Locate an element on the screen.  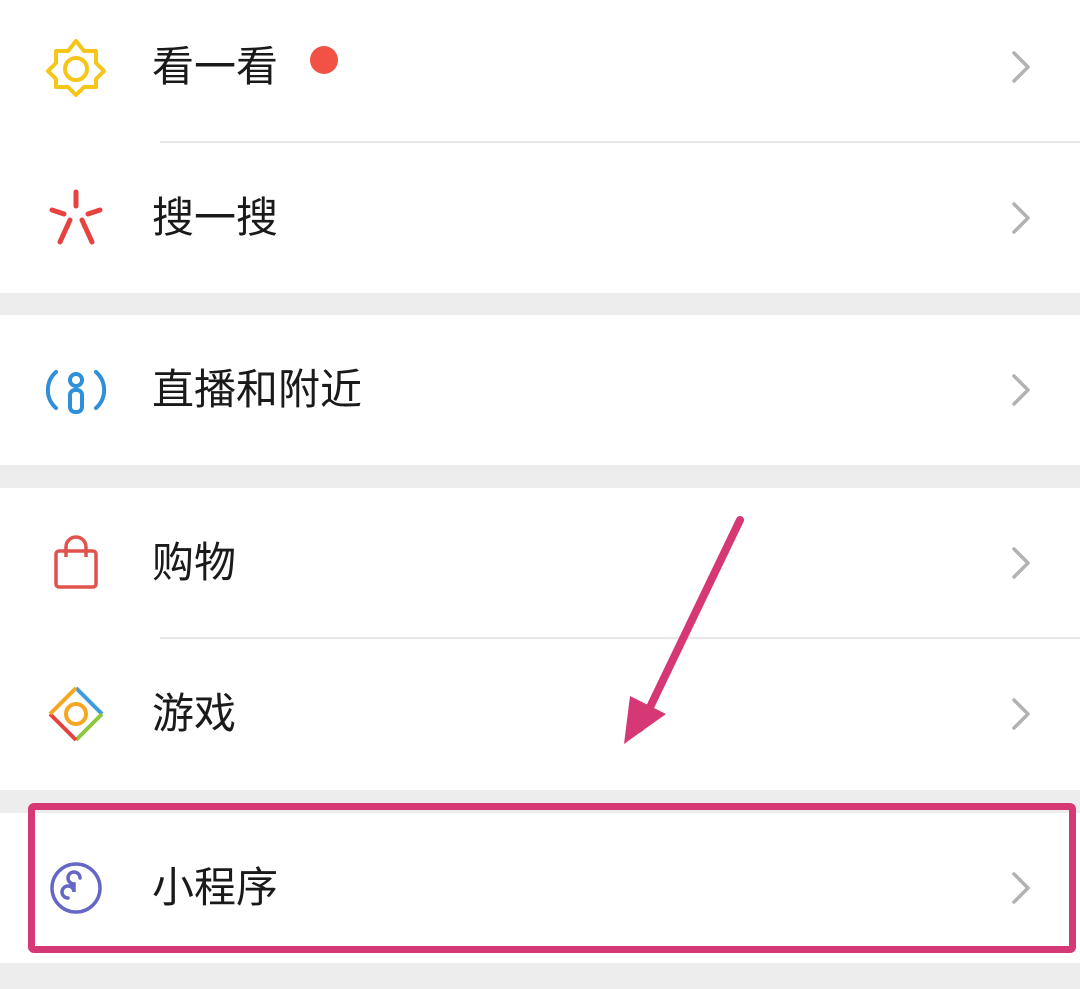
notification-dot is located at coordinates (324, 60).